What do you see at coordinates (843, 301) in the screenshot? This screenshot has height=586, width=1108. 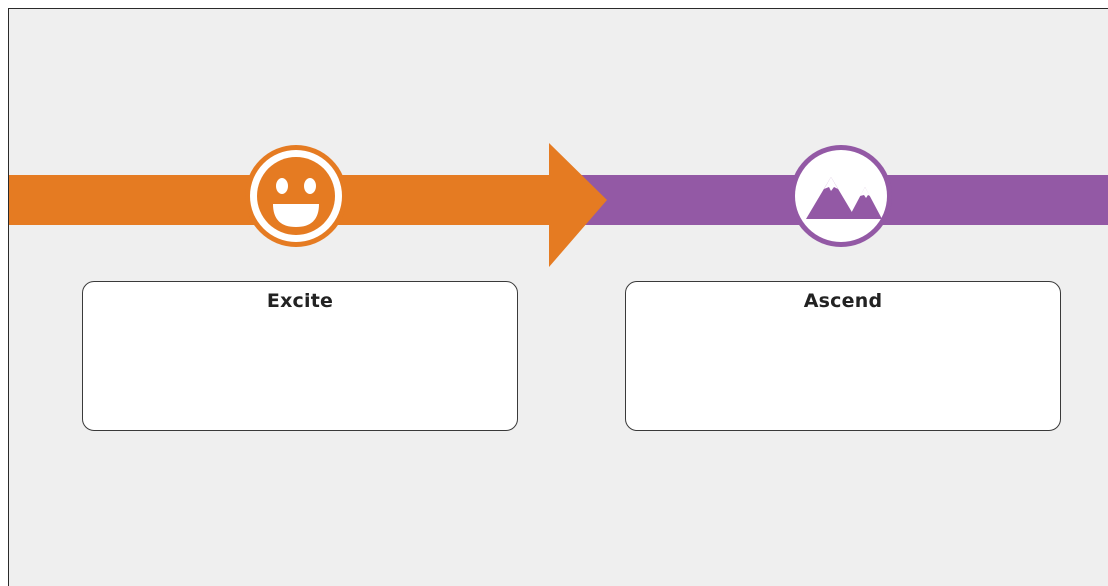 I see `stage-title-ascend: Ascend` at bounding box center [843, 301].